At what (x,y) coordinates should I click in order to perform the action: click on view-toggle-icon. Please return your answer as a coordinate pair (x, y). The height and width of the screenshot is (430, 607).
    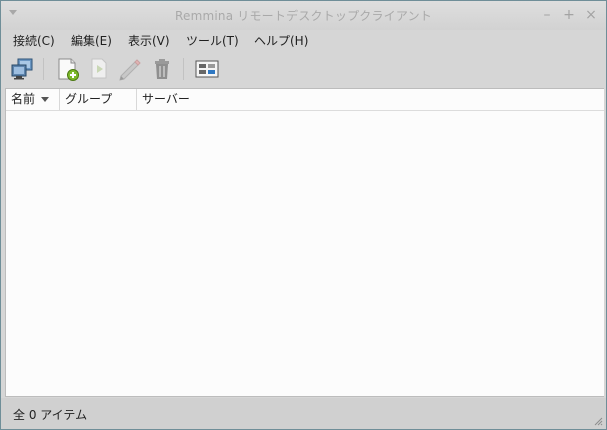
    Looking at the image, I should click on (207, 69).